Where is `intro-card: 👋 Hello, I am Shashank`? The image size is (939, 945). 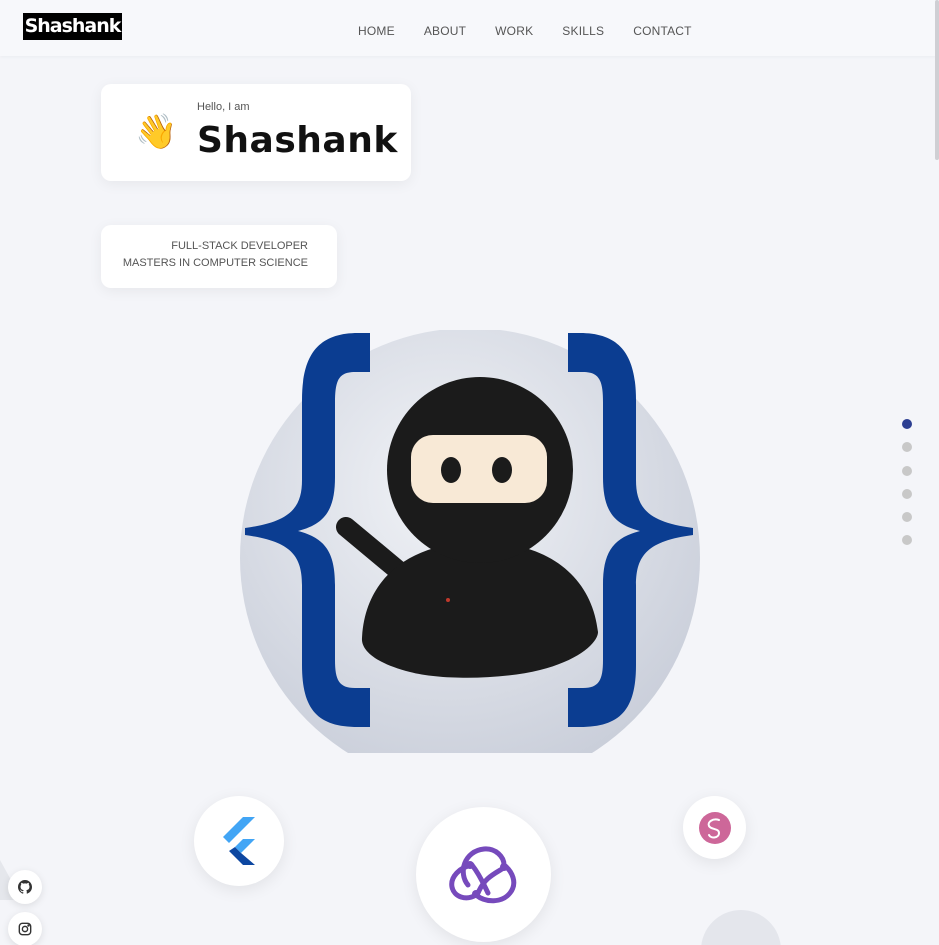
intro-card: 👋 Hello, I am Shashank is located at coordinates (256, 132).